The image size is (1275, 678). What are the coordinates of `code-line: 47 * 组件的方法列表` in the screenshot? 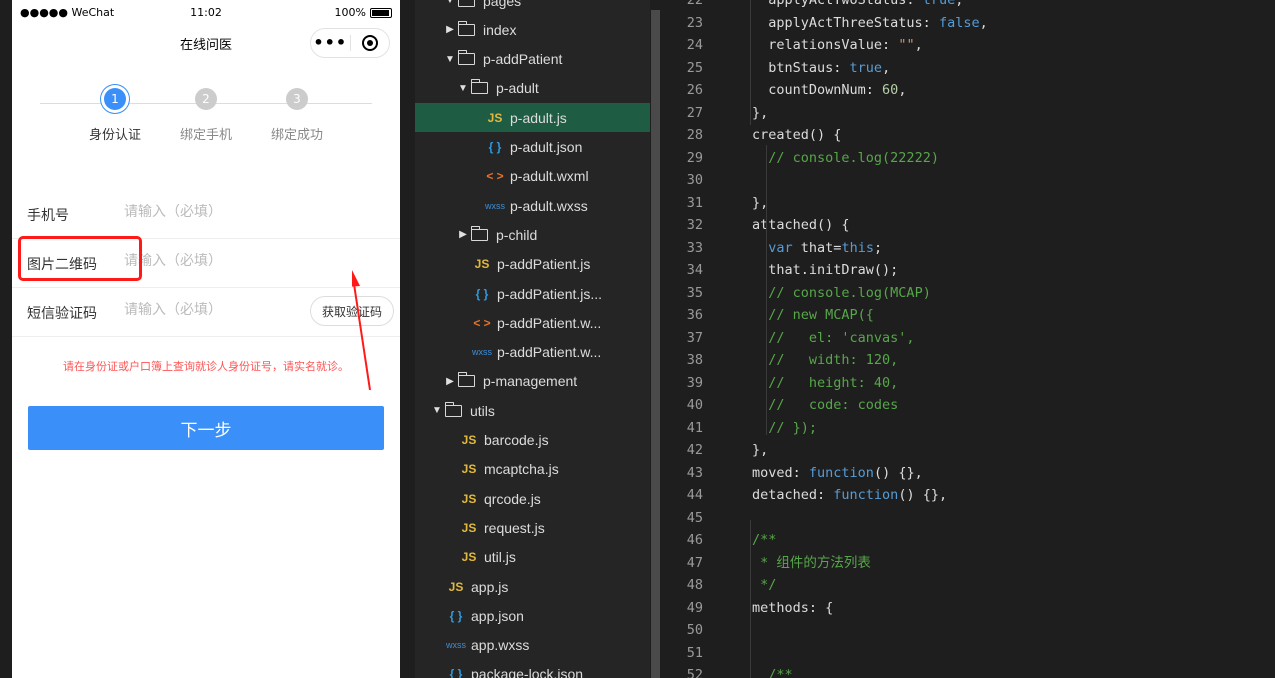 It's located at (970, 563).